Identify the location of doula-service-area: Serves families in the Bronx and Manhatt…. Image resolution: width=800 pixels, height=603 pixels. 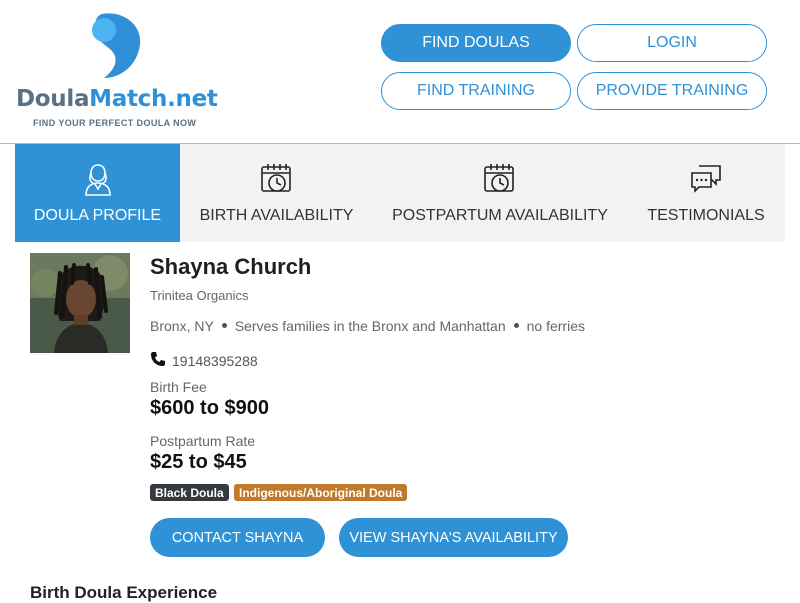
(370, 326).